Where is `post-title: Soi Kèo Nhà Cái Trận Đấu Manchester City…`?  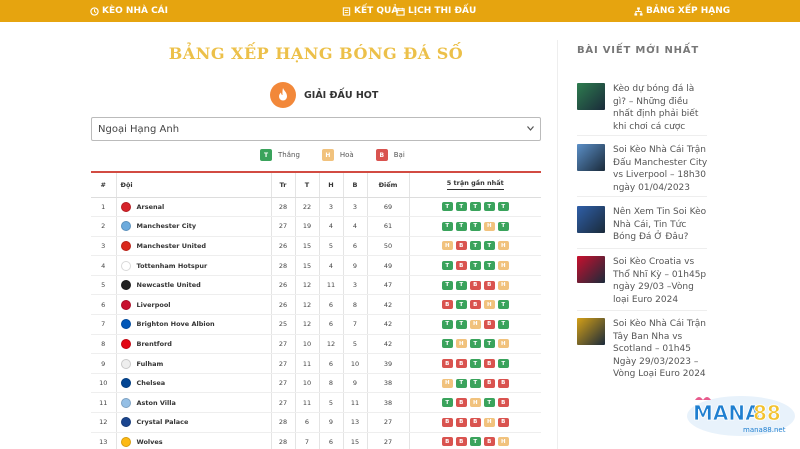 post-title: Soi Kèo Nhà Cái Trận Đấu Manchester City… is located at coordinates (661, 169).